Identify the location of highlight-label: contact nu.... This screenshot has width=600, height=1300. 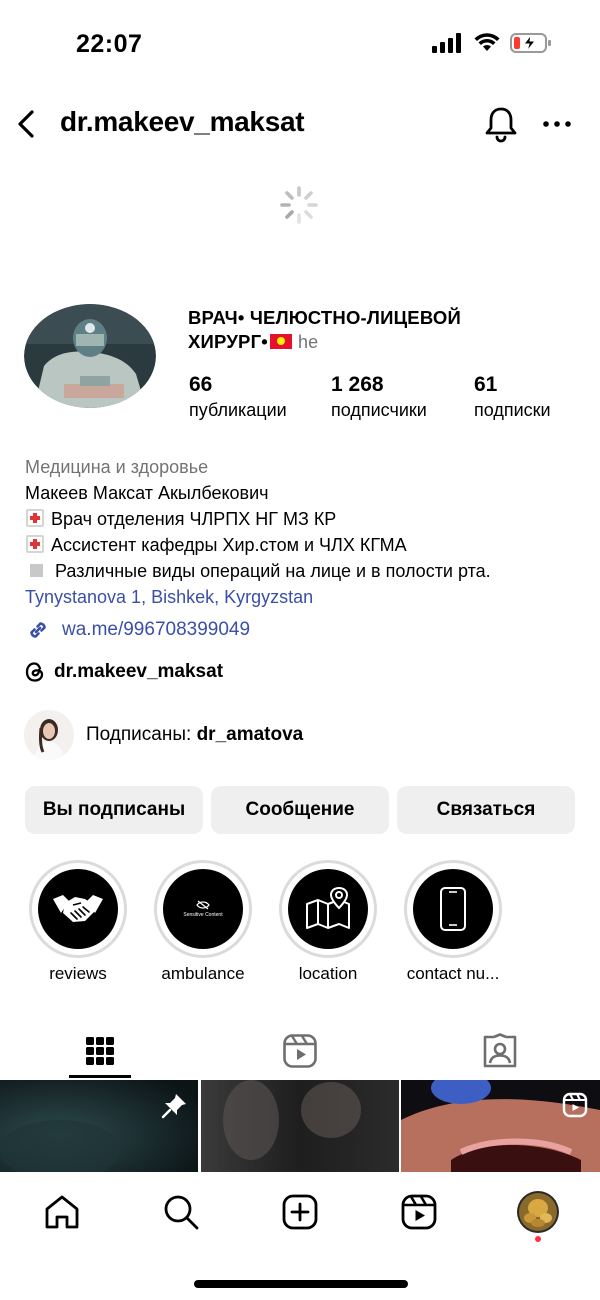
(453, 973).